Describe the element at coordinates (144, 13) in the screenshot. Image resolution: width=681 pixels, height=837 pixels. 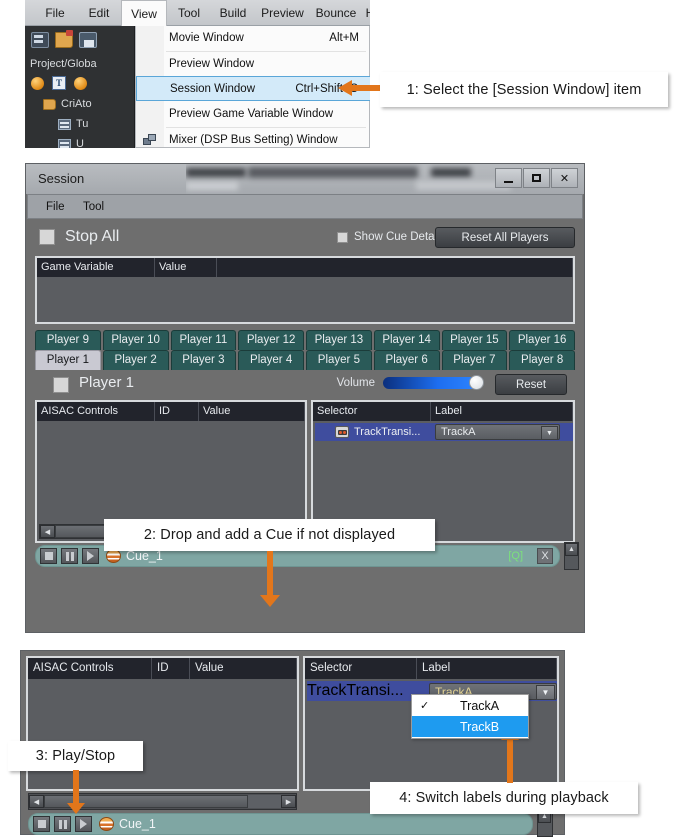
I see `menu-view: View` at that location.